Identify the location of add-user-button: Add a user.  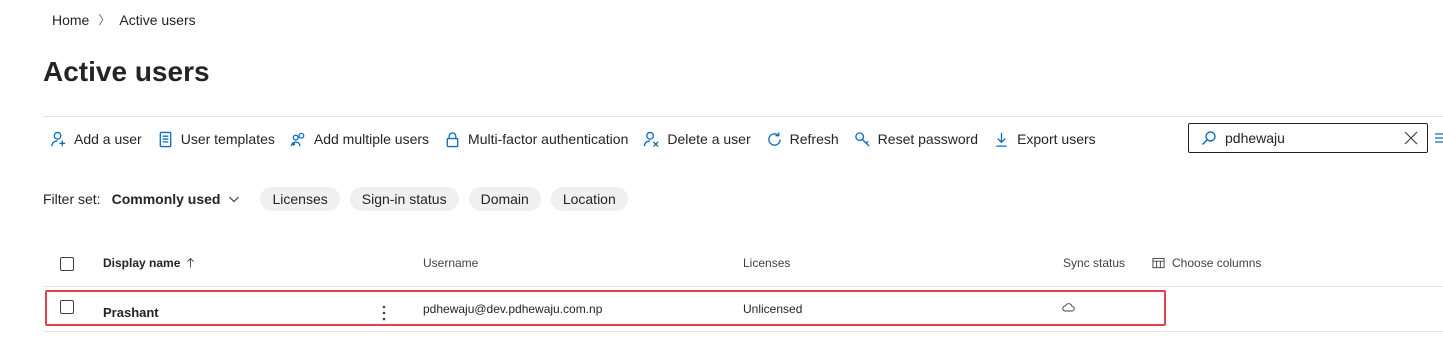
(96, 139).